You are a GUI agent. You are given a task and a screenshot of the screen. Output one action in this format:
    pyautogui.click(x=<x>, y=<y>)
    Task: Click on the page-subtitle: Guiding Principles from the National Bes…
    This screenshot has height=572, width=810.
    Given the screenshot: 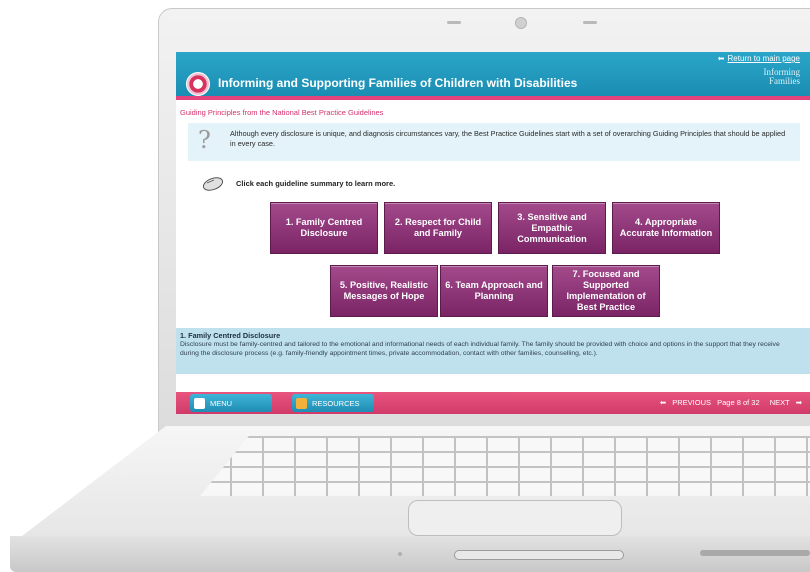 What is the action you would take?
    pyautogui.click(x=282, y=112)
    